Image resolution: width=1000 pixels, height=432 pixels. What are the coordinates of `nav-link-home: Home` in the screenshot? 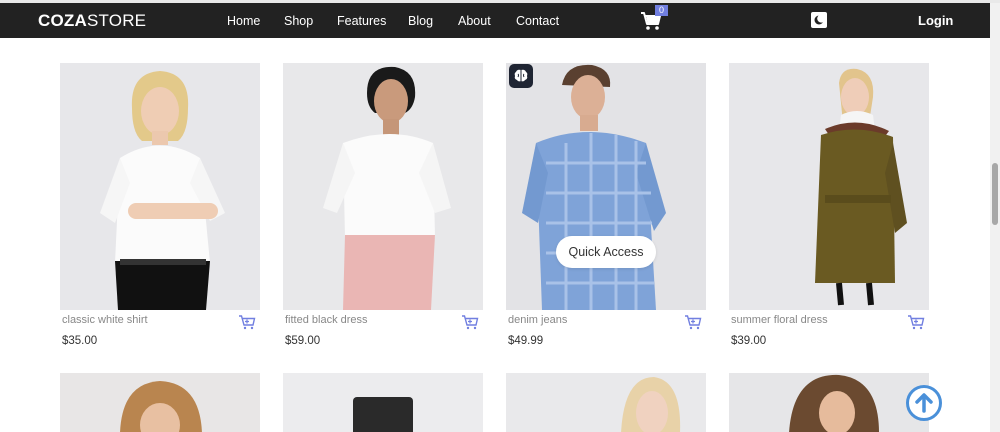 It's located at (243, 21).